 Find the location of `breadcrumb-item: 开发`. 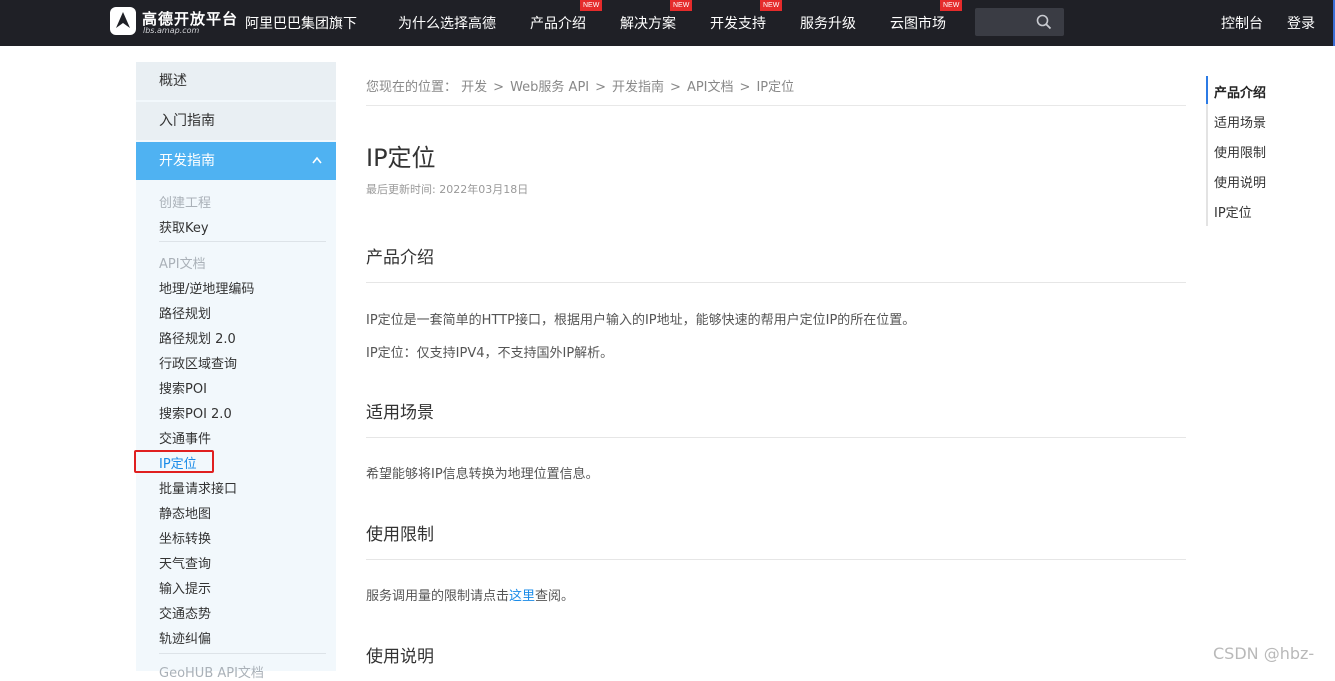

breadcrumb-item: 开发 is located at coordinates (474, 87).